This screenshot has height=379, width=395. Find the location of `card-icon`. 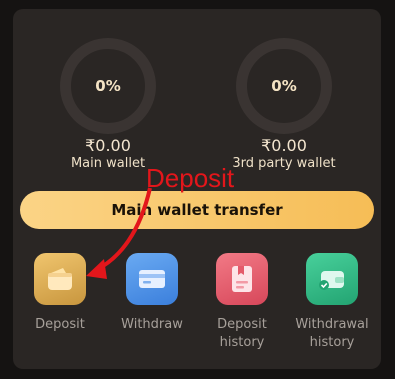

card-icon is located at coordinates (152, 279).